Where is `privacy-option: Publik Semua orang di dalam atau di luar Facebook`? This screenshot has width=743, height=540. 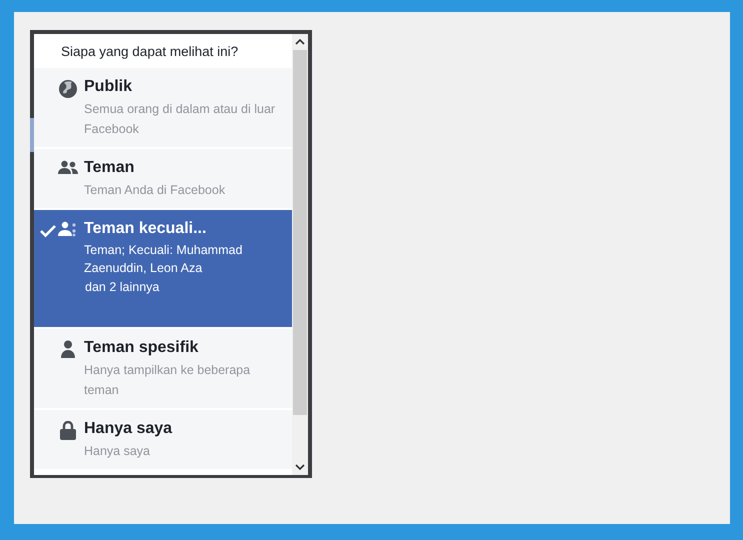
privacy-option: Publik Semua orang di dalam atau di luar Facebook is located at coordinates (163, 107).